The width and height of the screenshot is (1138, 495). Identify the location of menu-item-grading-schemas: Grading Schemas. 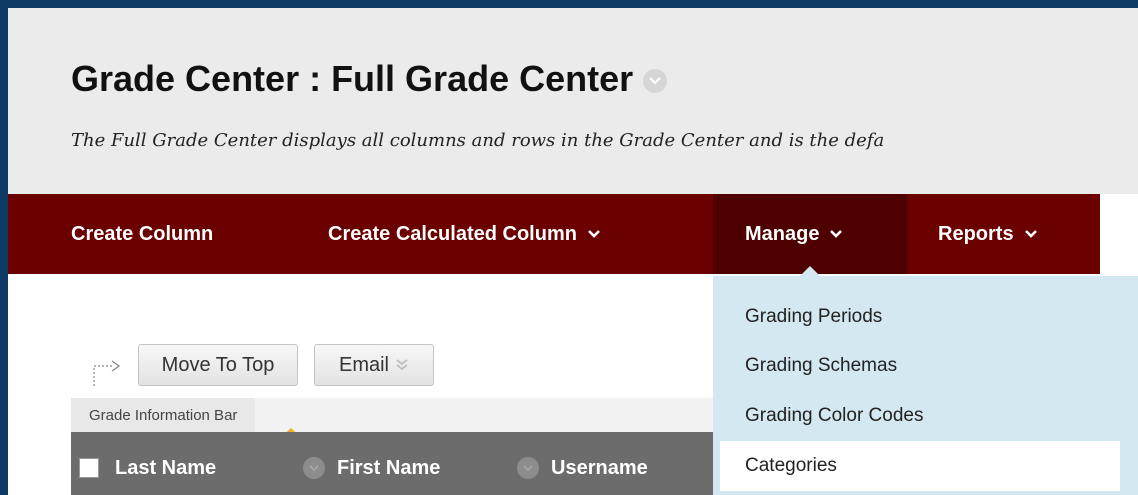
(805, 366).